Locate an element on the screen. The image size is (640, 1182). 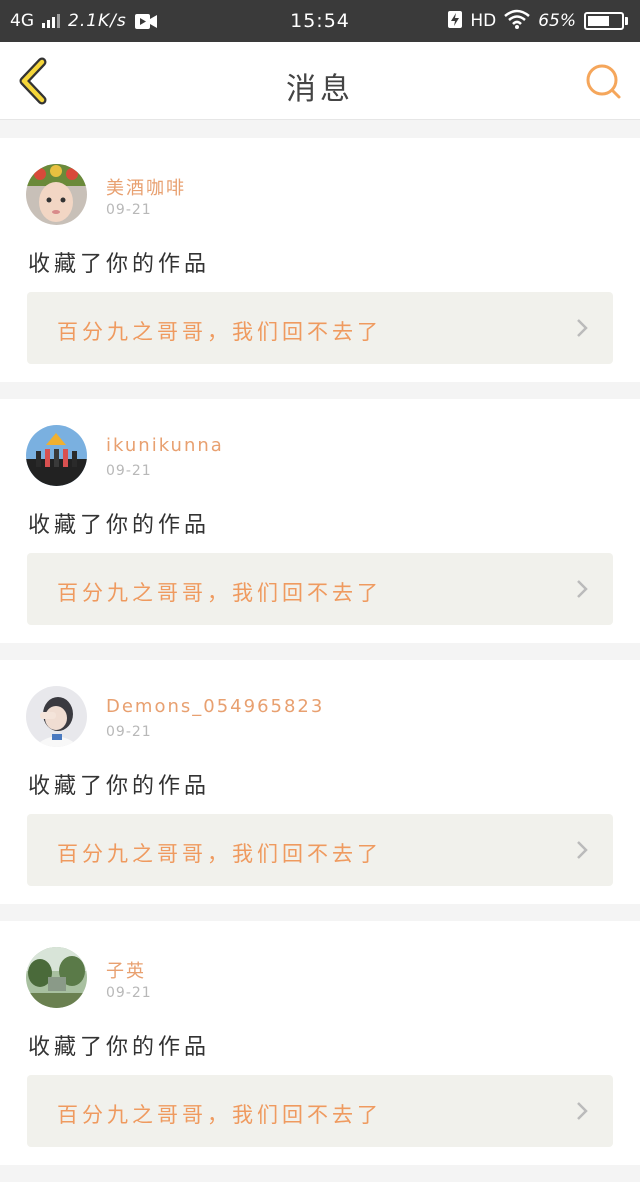
wifi-icon is located at coordinates (517, 21).